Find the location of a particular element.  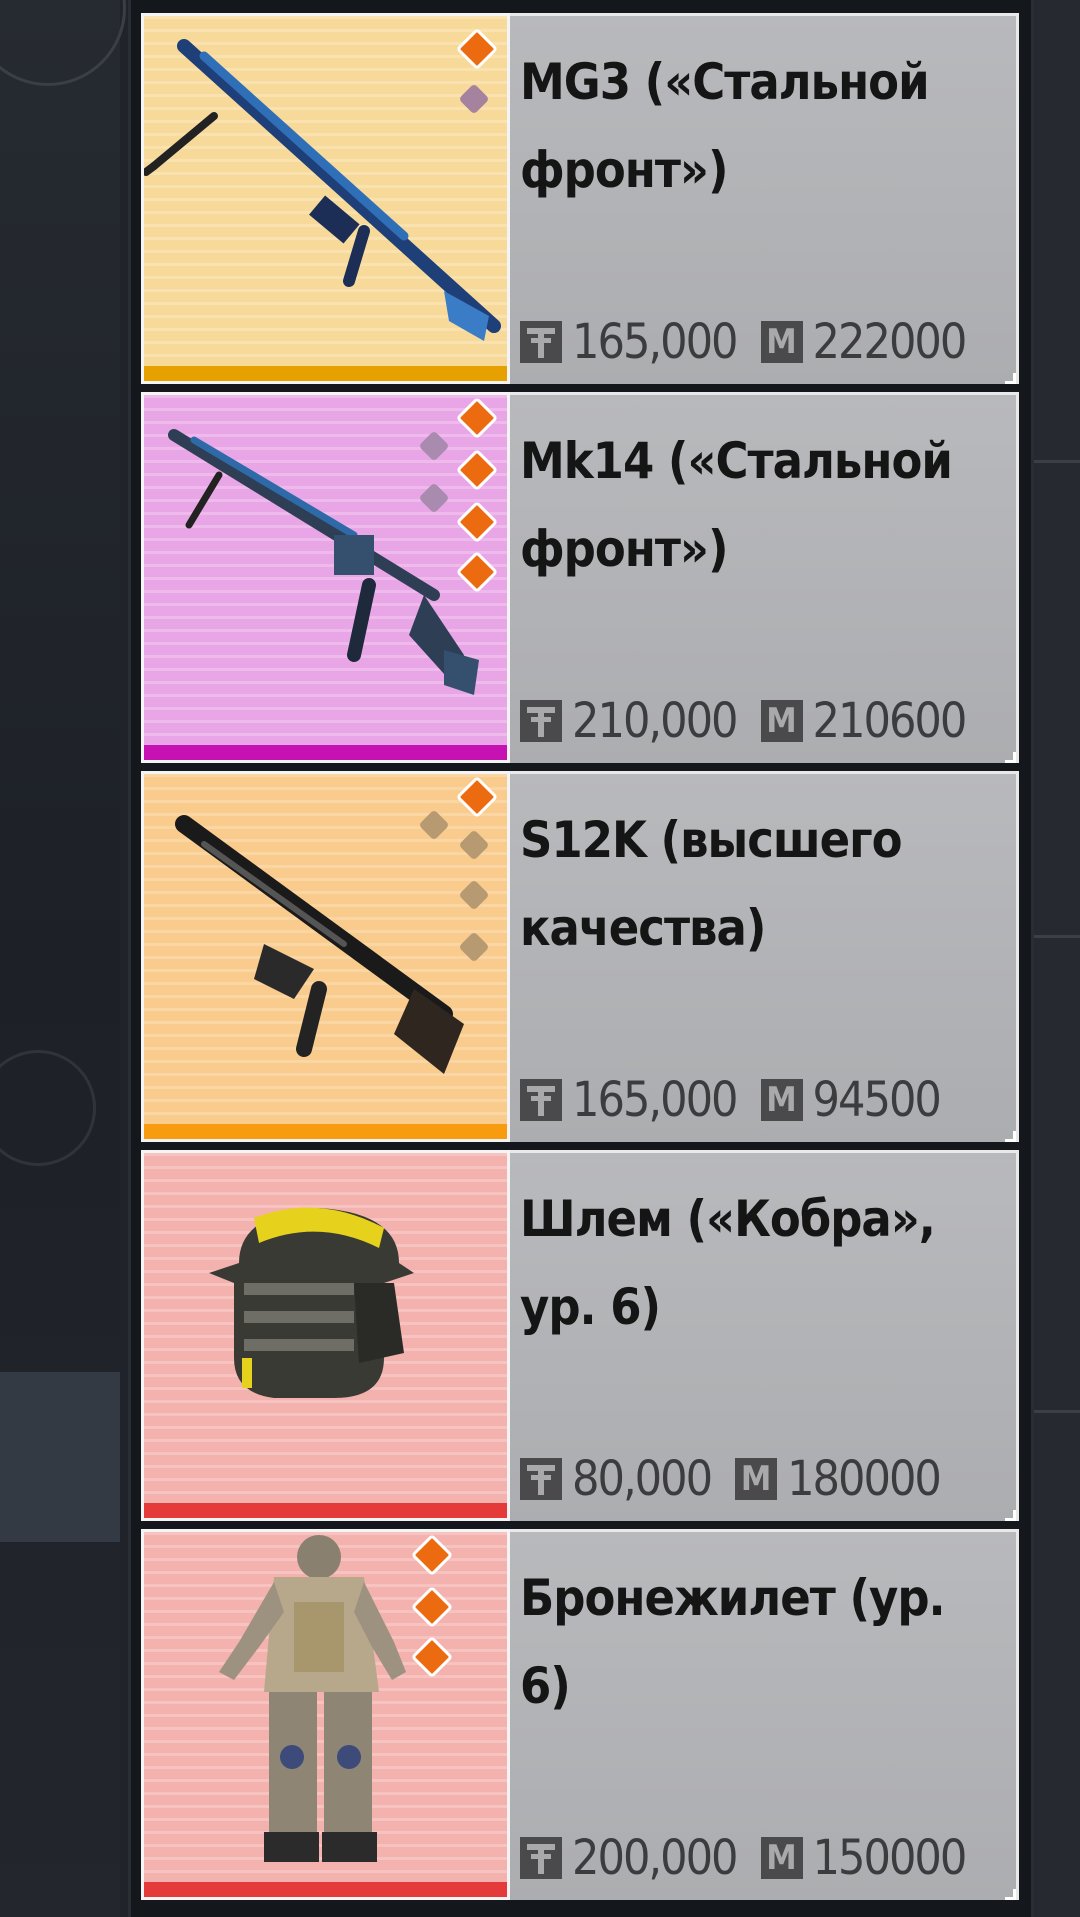

item-name: Шлем («Кобра», ур. 6) is located at coordinates (728, 1263).